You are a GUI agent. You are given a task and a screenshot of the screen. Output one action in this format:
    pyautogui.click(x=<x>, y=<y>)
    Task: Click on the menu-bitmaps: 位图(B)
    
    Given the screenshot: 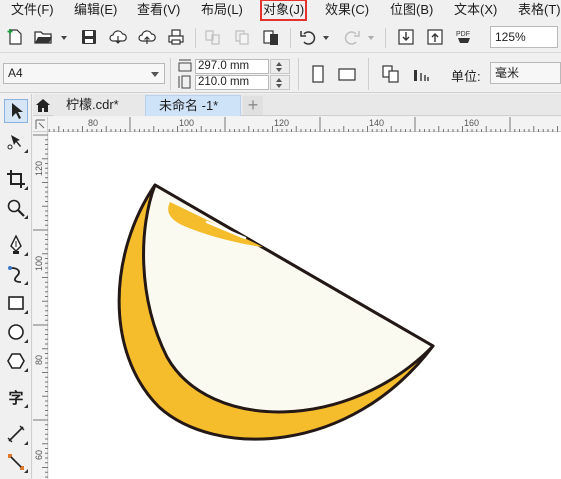 What is the action you would take?
    pyautogui.click(x=411, y=10)
    